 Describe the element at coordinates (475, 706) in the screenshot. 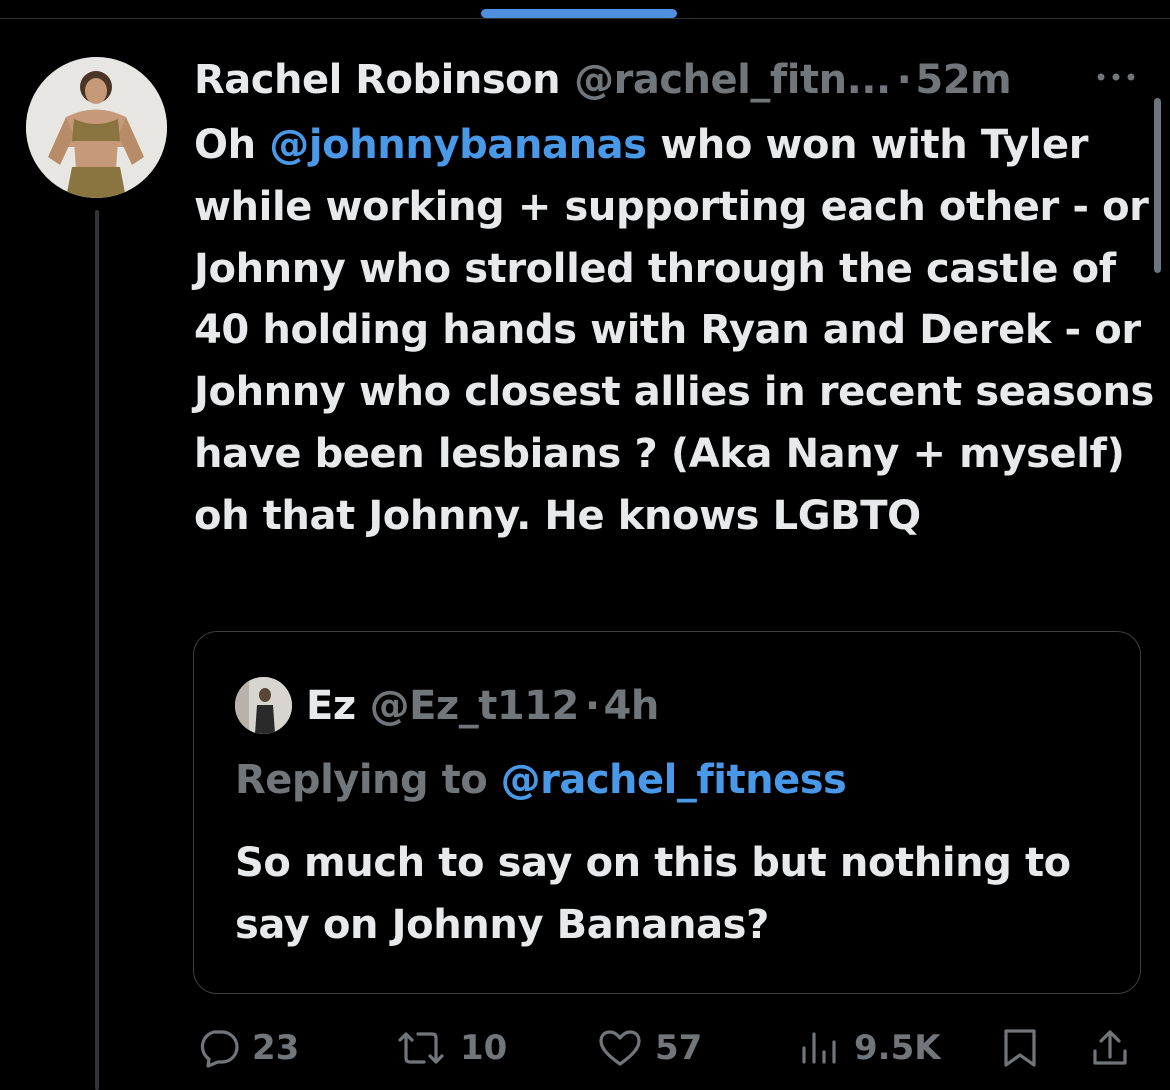

I see `quote-author-handle: @Ez_t112` at that location.